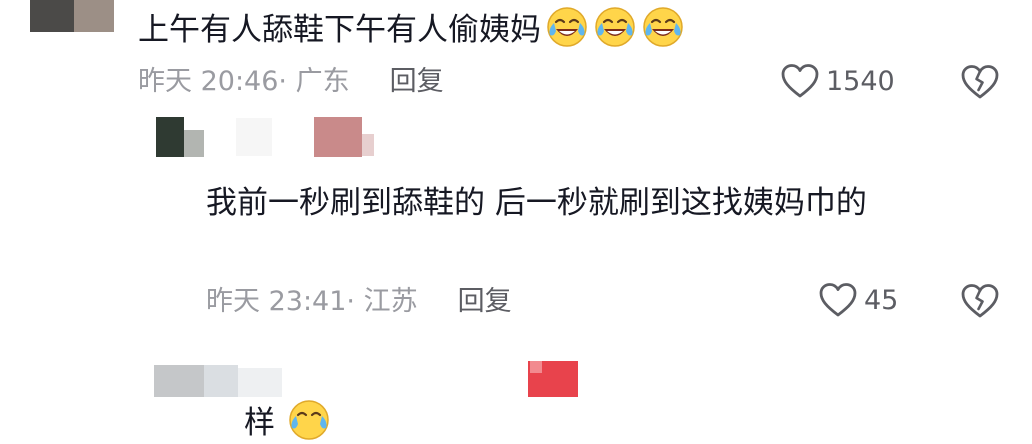 This screenshot has width=1032, height=444. Describe the element at coordinates (259, 423) in the screenshot. I see `comment-3-text: 样` at that location.